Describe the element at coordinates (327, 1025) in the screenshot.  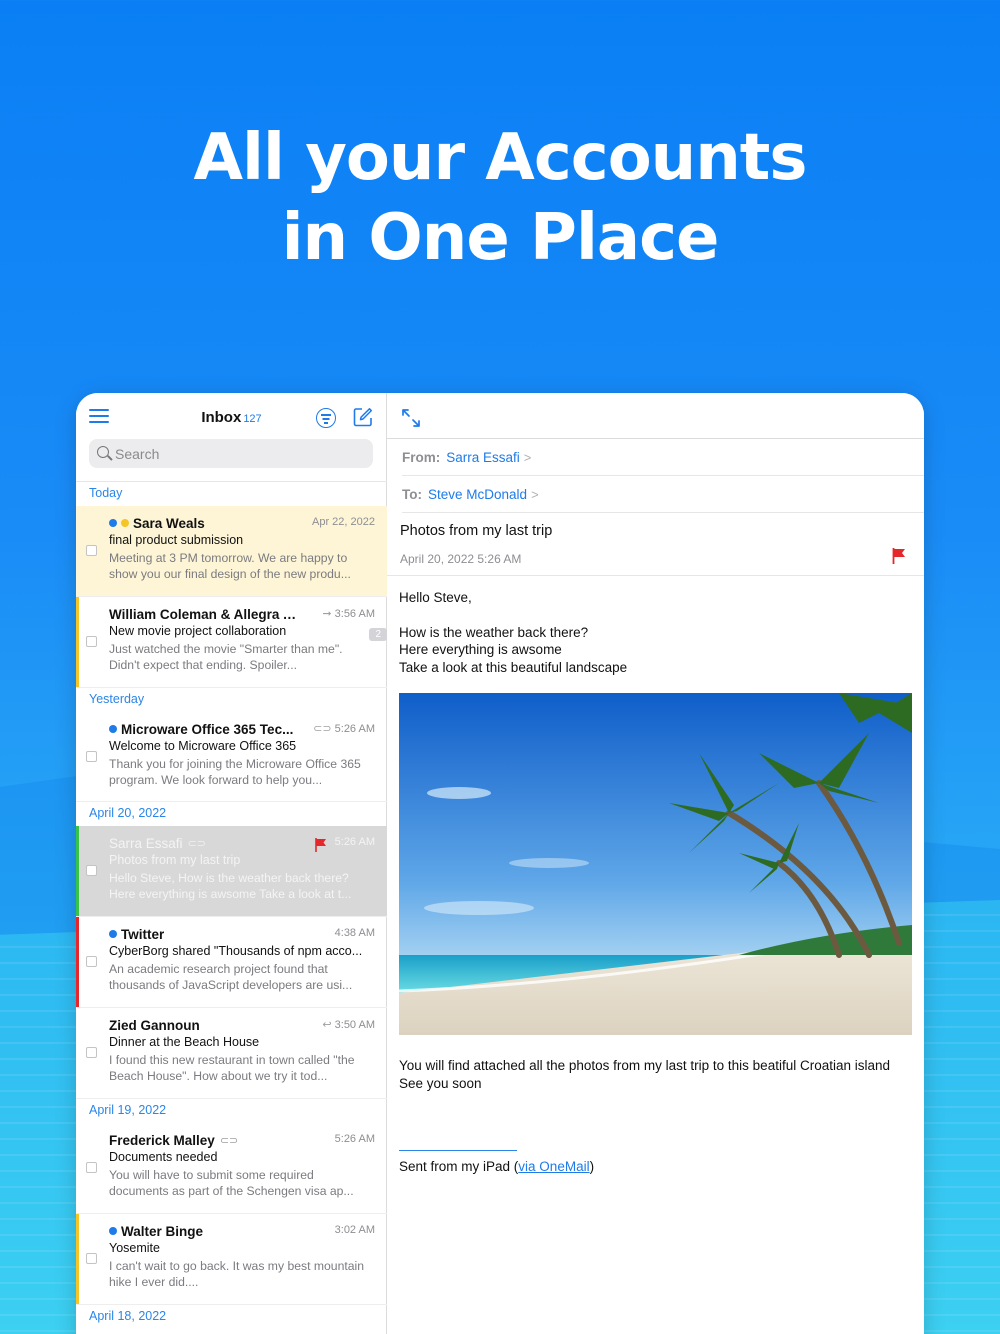
I see `reply-icon: ↩` at that location.